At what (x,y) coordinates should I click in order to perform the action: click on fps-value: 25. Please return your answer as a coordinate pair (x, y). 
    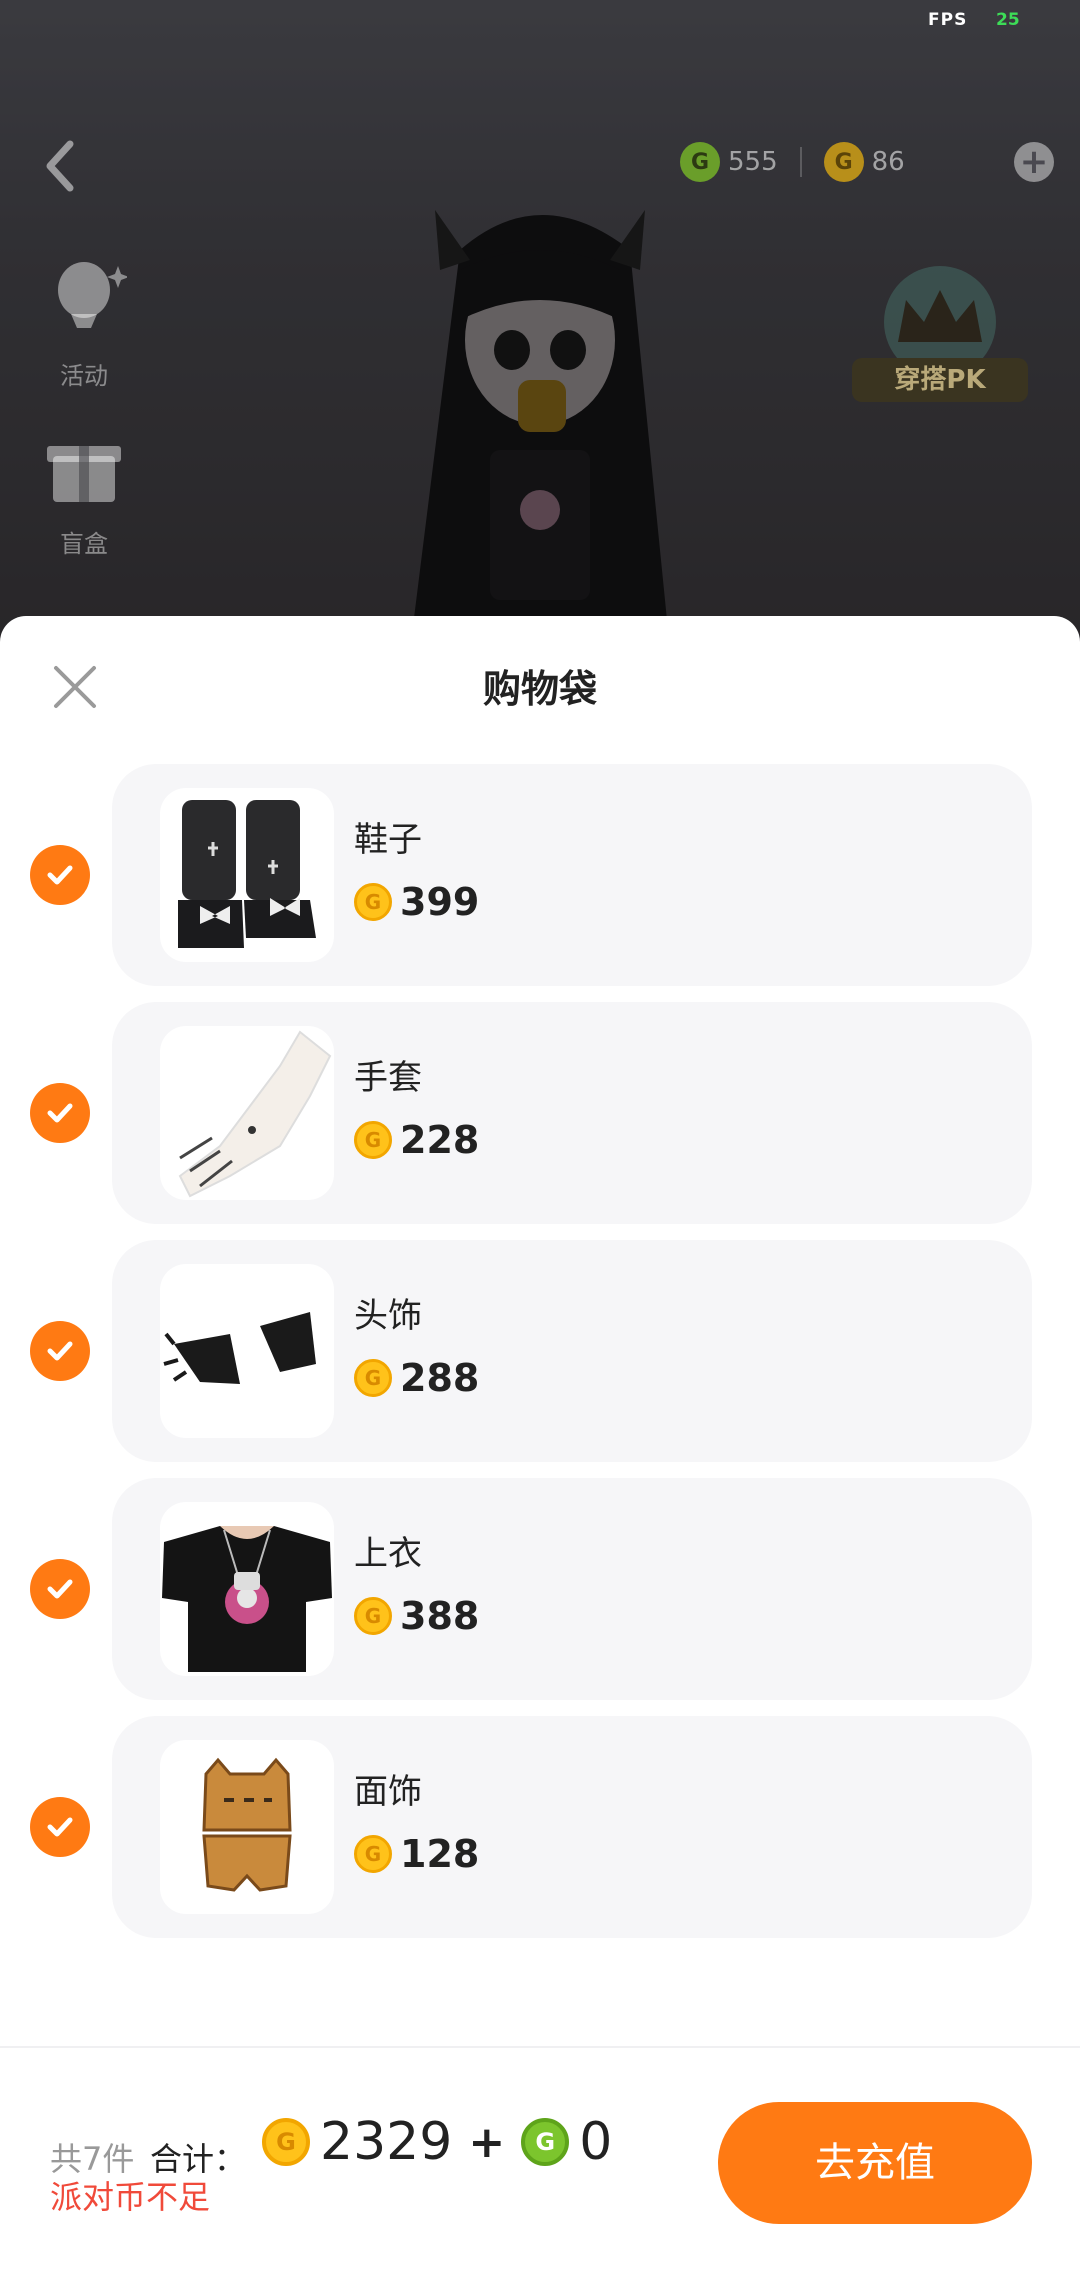
    Looking at the image, I should click on (1008, 20).